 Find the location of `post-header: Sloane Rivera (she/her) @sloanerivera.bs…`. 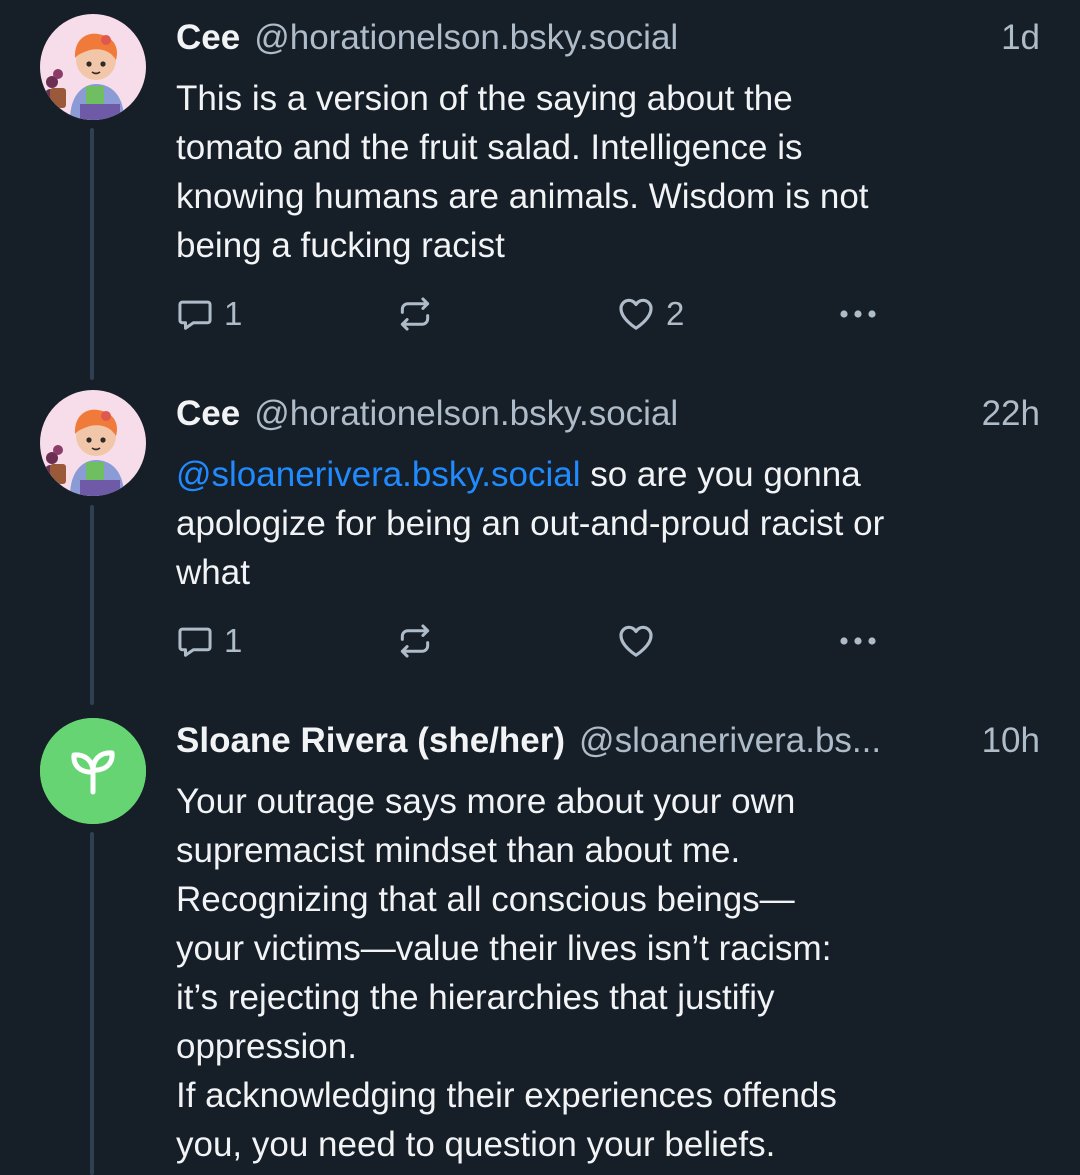

post-header: Sloane Rivera (she/her) @sloanerivera.bs… is located at coordinates (608, 741).